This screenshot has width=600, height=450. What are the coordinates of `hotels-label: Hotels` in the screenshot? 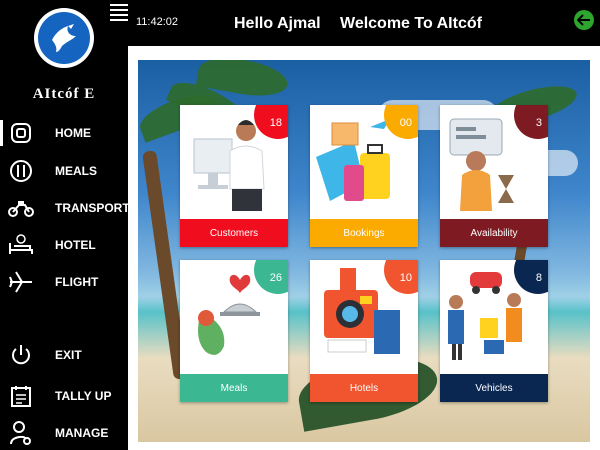 It's located at (364, 388).